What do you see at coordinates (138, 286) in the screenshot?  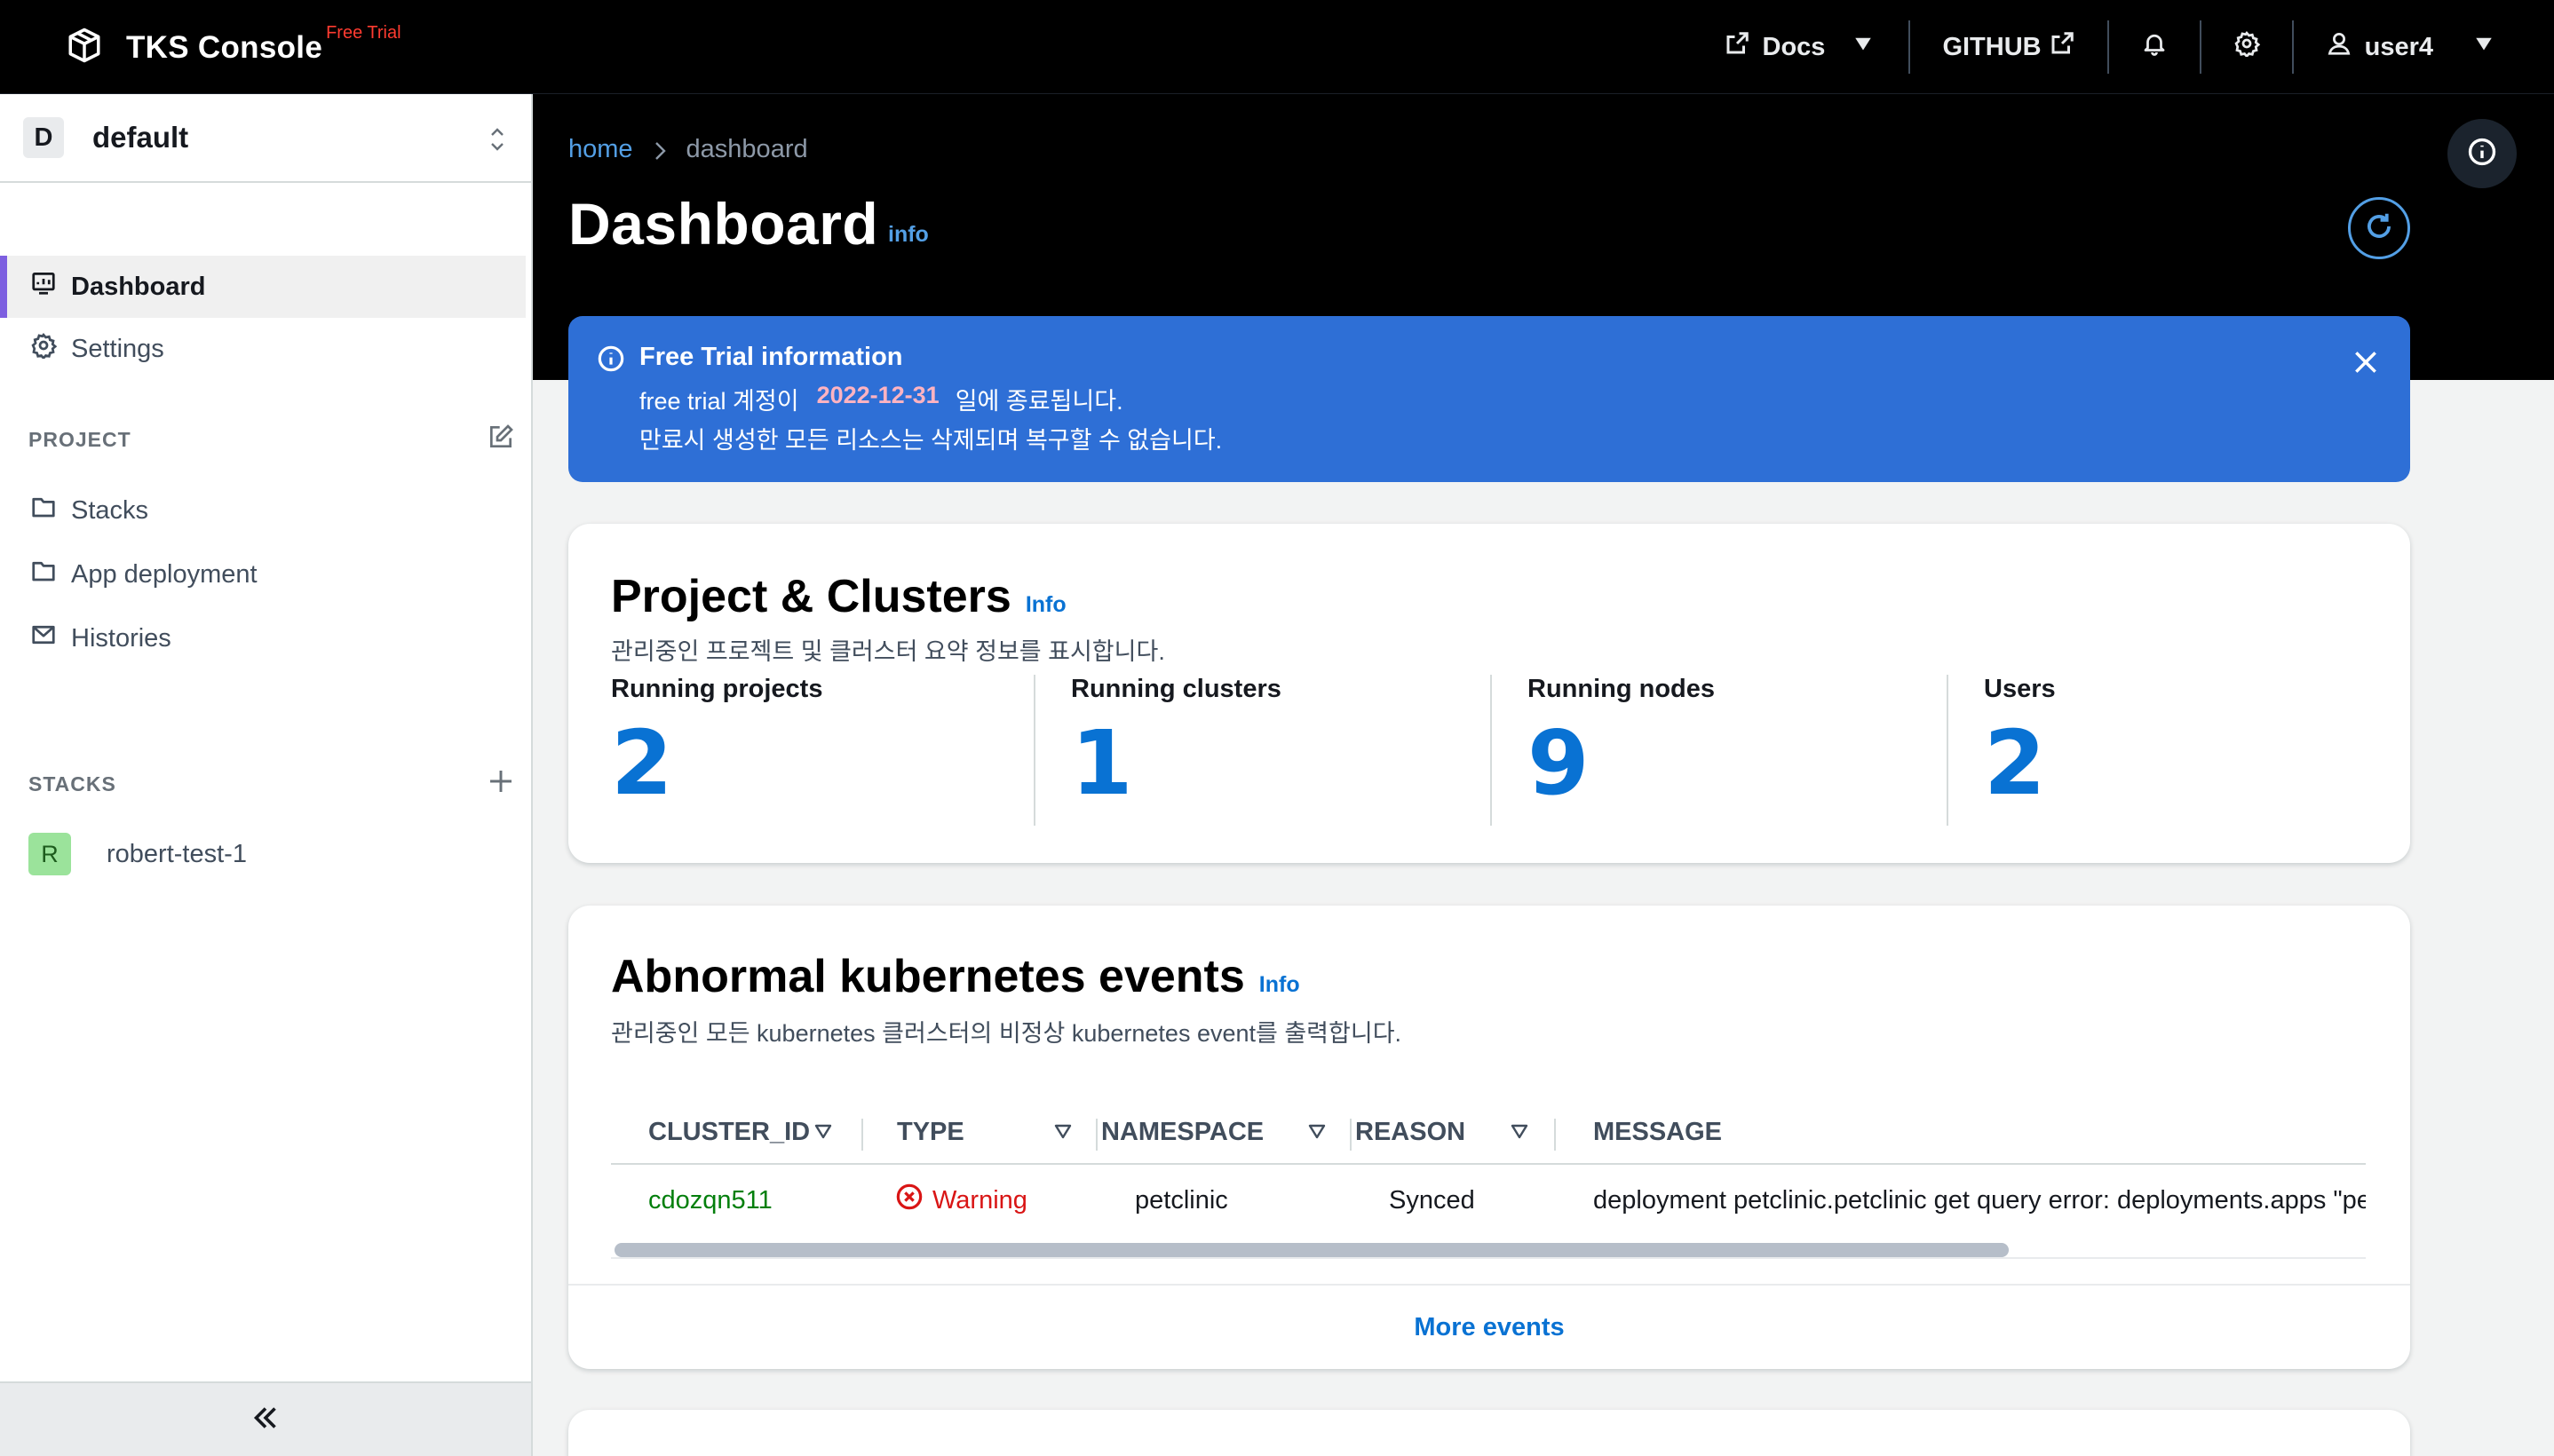 I see `sidebar-item-label: Dashboard` at bounding box center [138, 286].